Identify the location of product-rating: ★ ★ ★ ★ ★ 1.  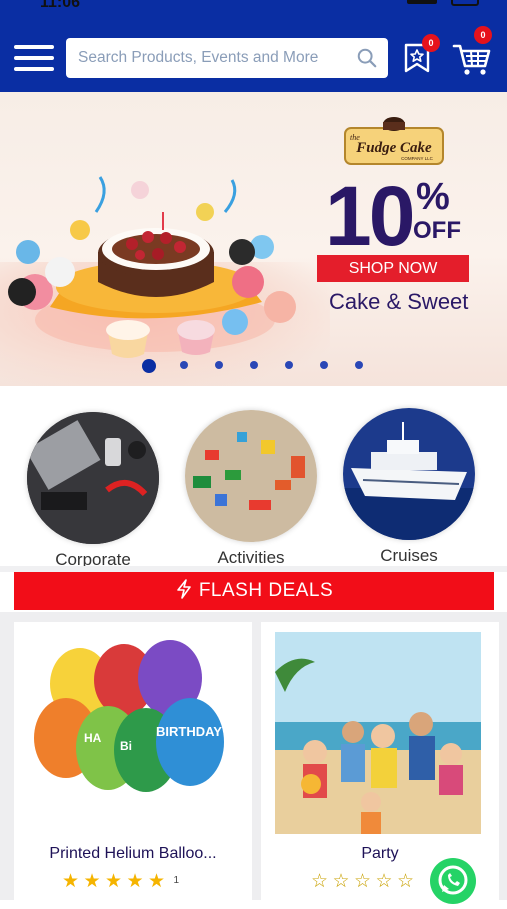
(120, 882).